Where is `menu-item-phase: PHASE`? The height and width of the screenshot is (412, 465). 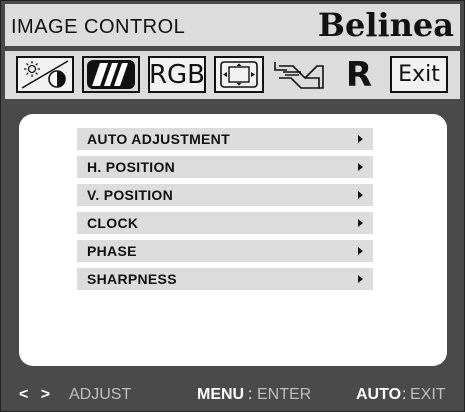 menu-item-phase: PHASE is located at coordinates (225, 251).